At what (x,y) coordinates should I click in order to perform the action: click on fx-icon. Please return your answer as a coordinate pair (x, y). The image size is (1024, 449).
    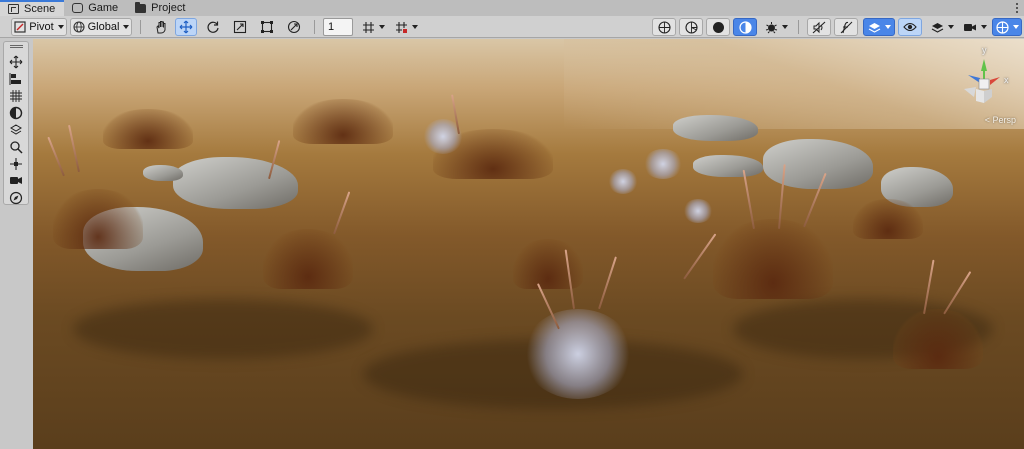
    Looking at the image, I should click on (846, 27).